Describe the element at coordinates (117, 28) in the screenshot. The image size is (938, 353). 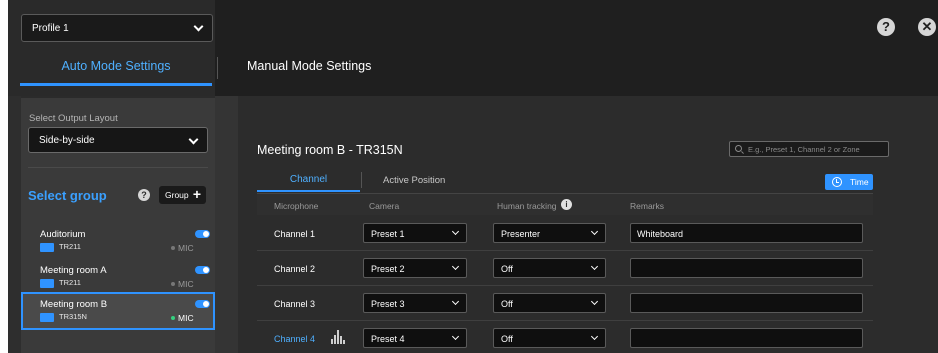
I see `profile-select: Profile 1` at that location.